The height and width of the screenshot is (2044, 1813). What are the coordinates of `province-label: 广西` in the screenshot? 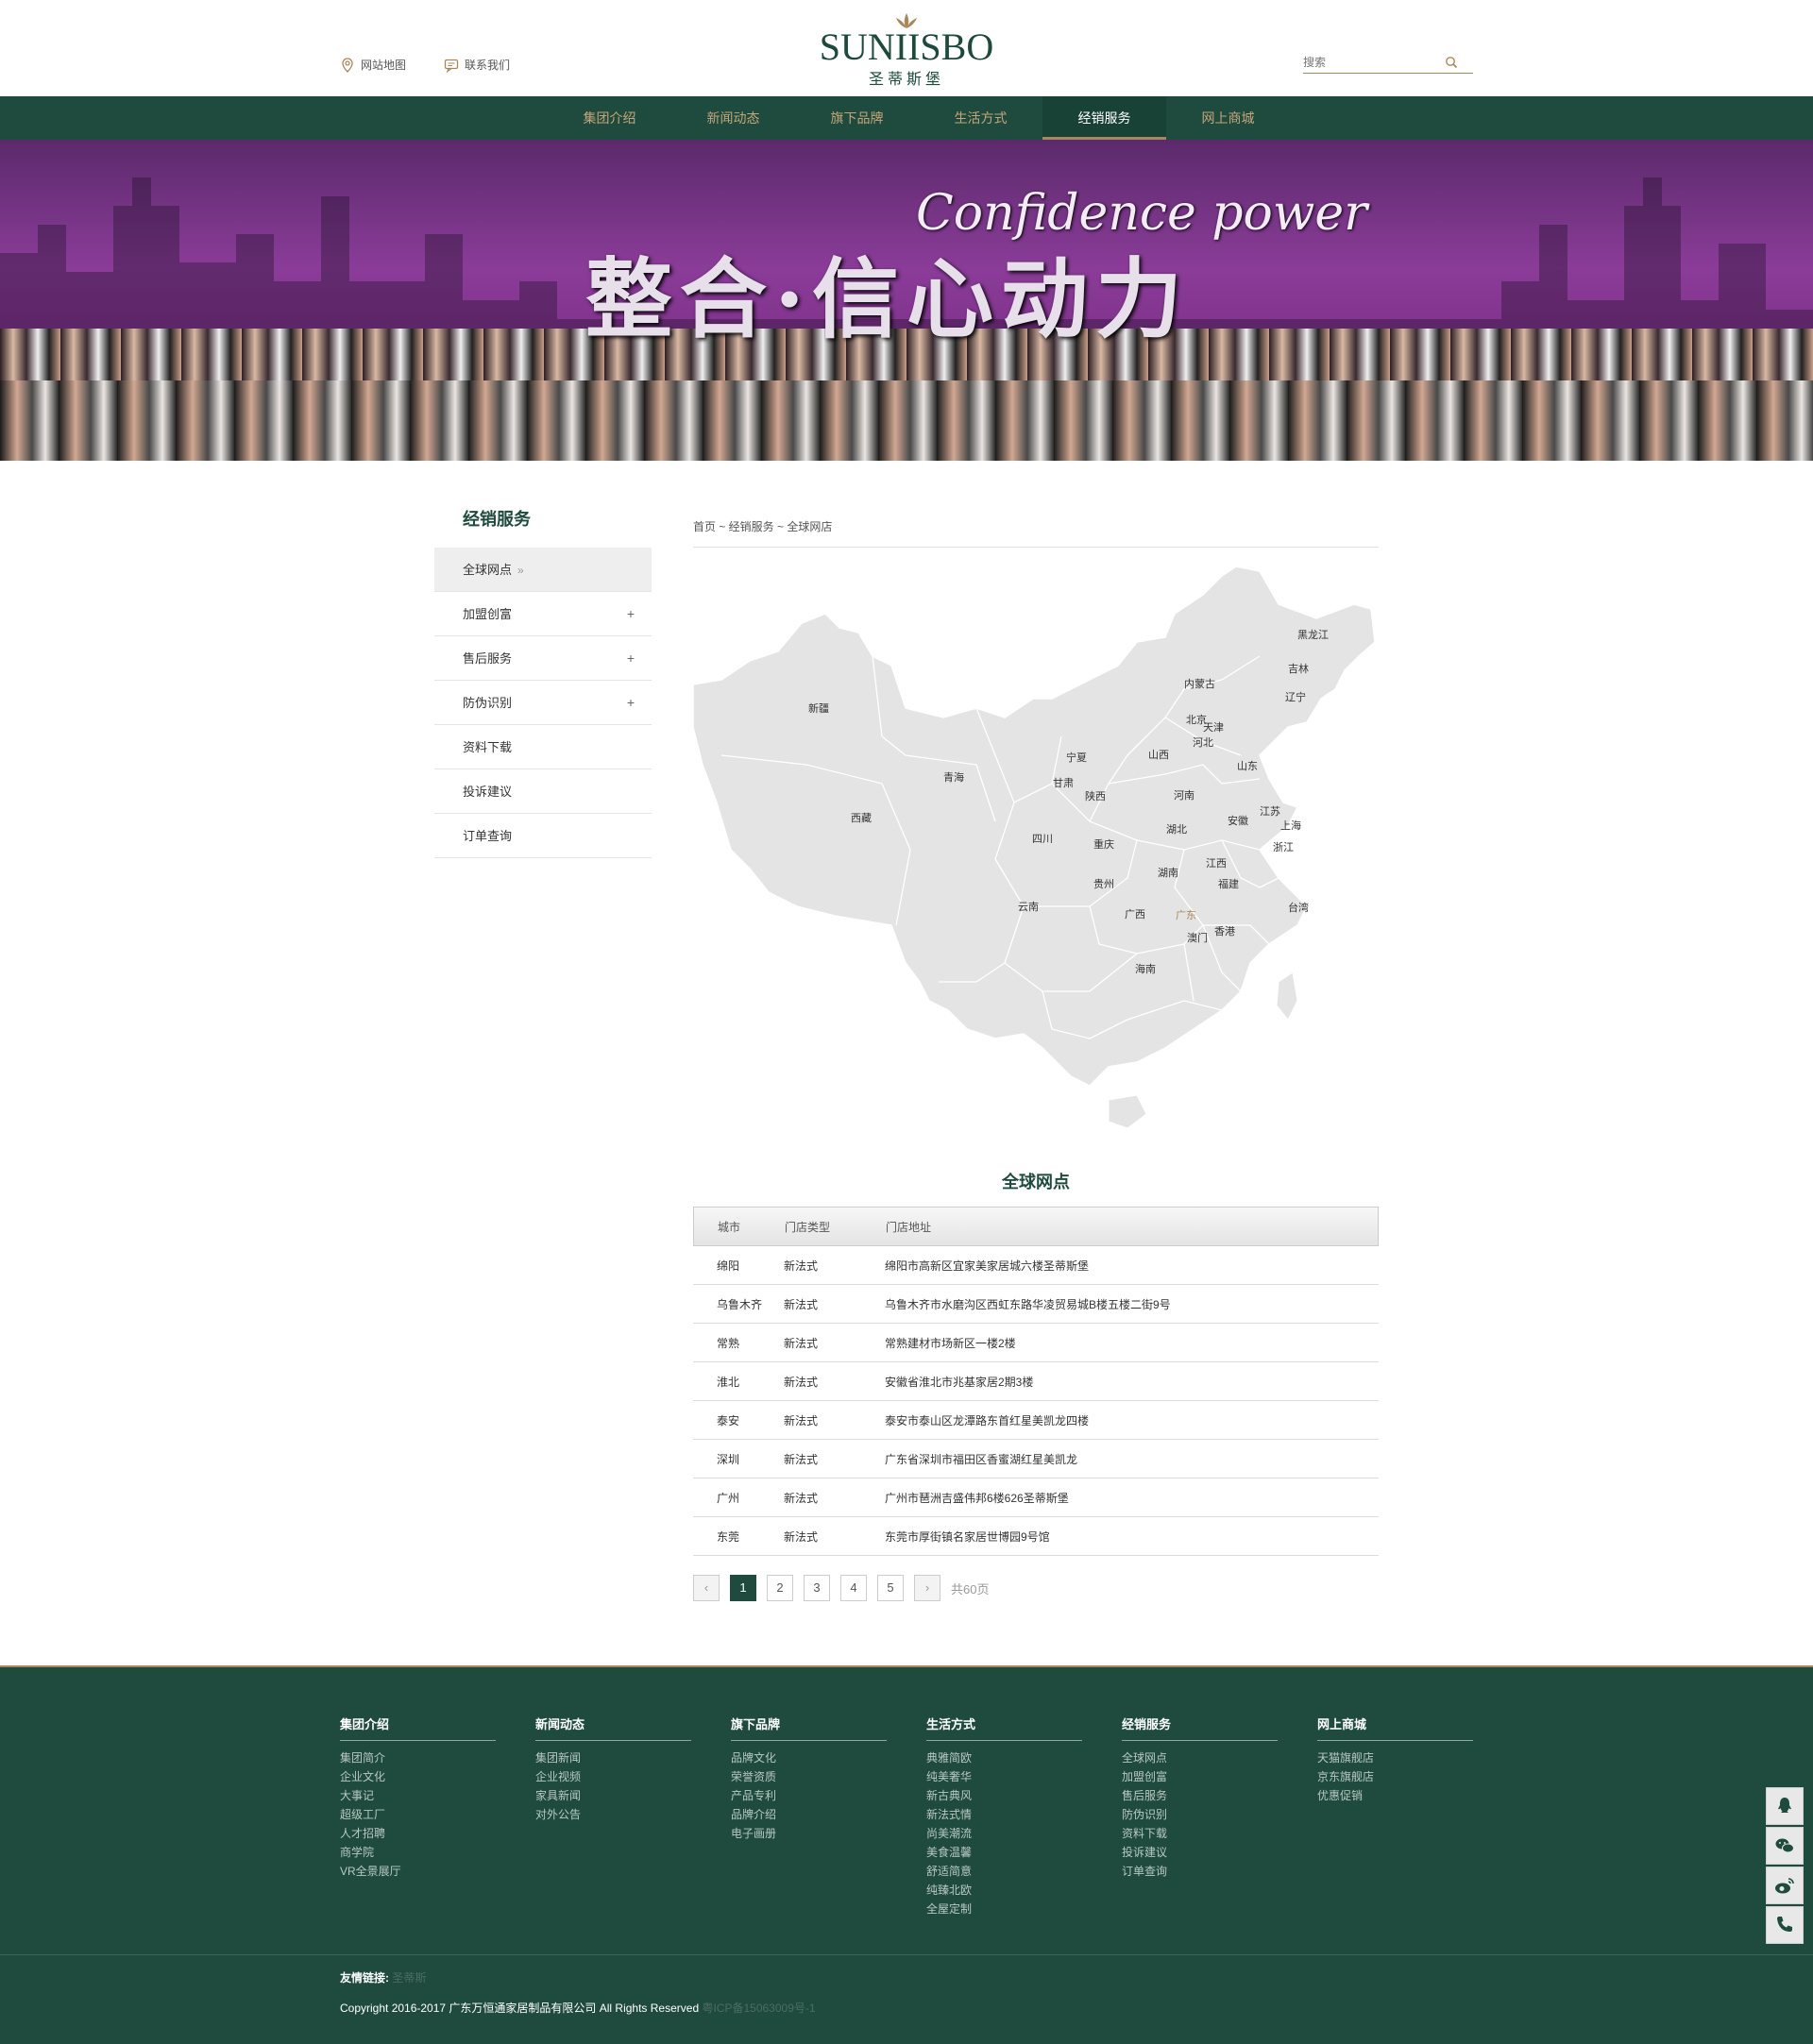 It's located at (1135, 915).